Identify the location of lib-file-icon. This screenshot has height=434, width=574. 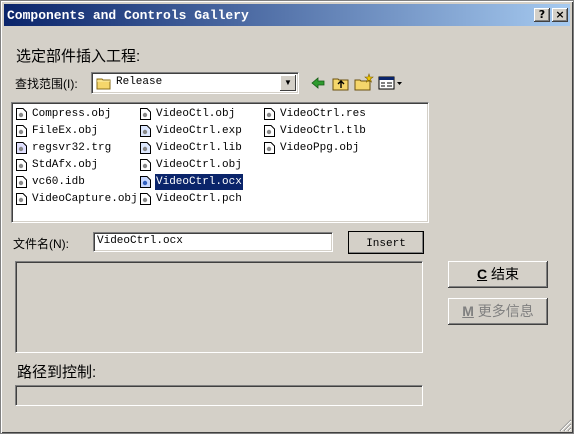
(145, 148).